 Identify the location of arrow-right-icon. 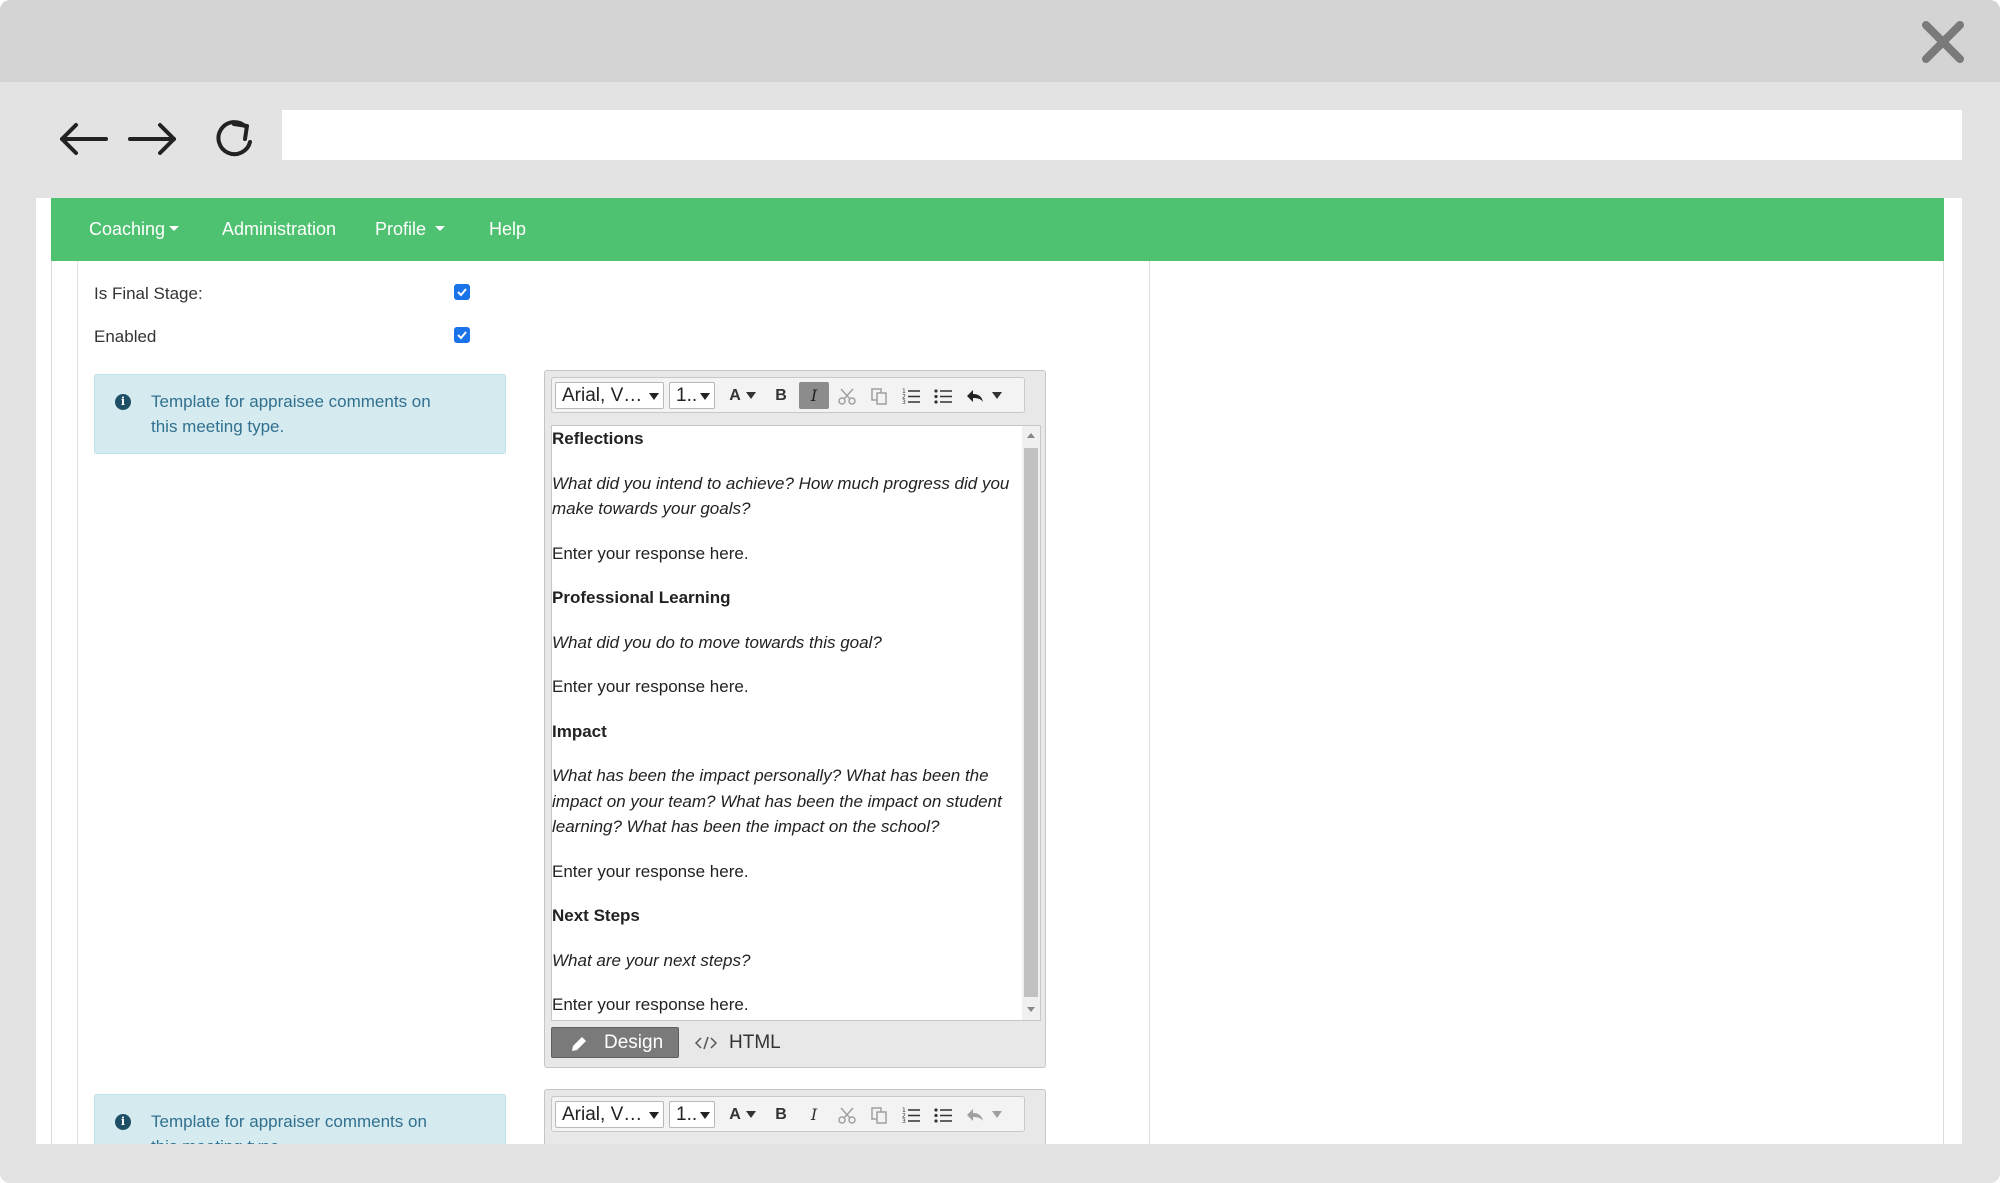
(152, 139).